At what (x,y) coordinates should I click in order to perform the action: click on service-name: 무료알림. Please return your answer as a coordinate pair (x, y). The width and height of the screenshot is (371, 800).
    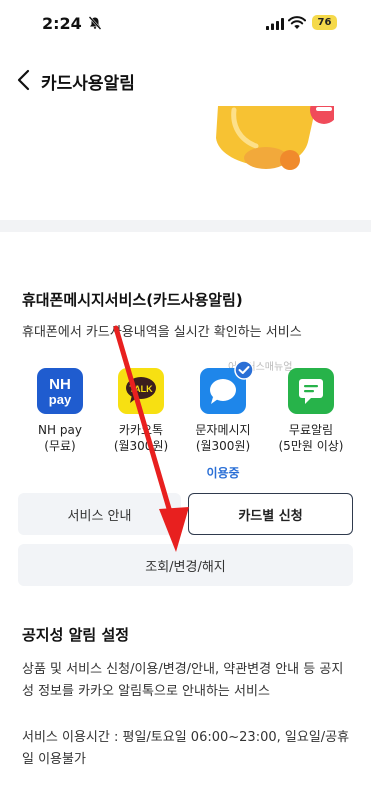
    Looking at the image, I should click on (311, 430).